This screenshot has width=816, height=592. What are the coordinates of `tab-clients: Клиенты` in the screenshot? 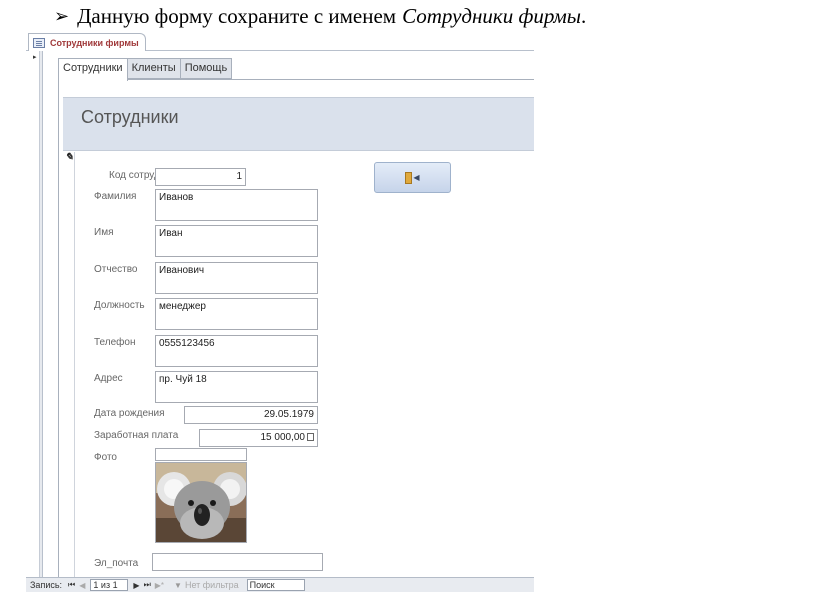 It's located at (153, 68).